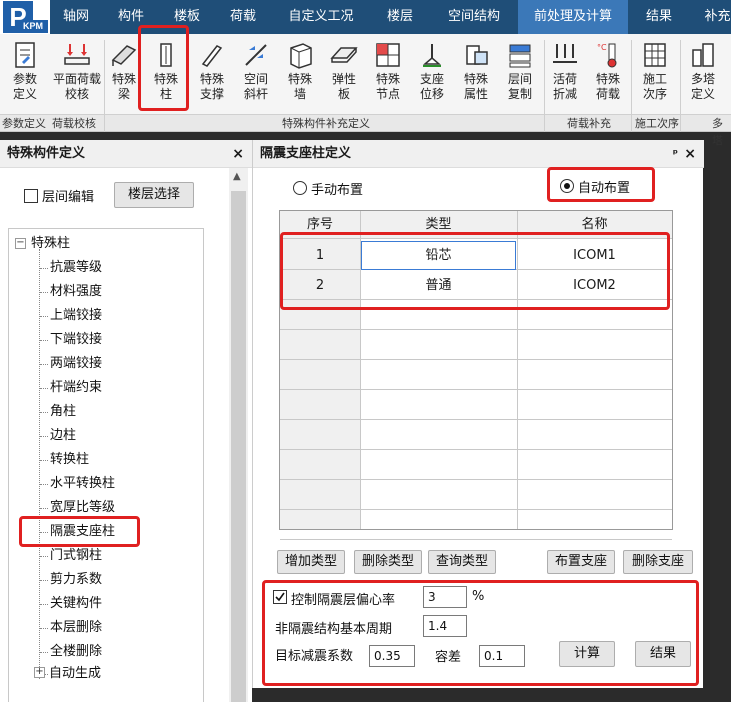 The image size is (731, 702). I want to click on floor-edit-checkbox, so click(31, 196).